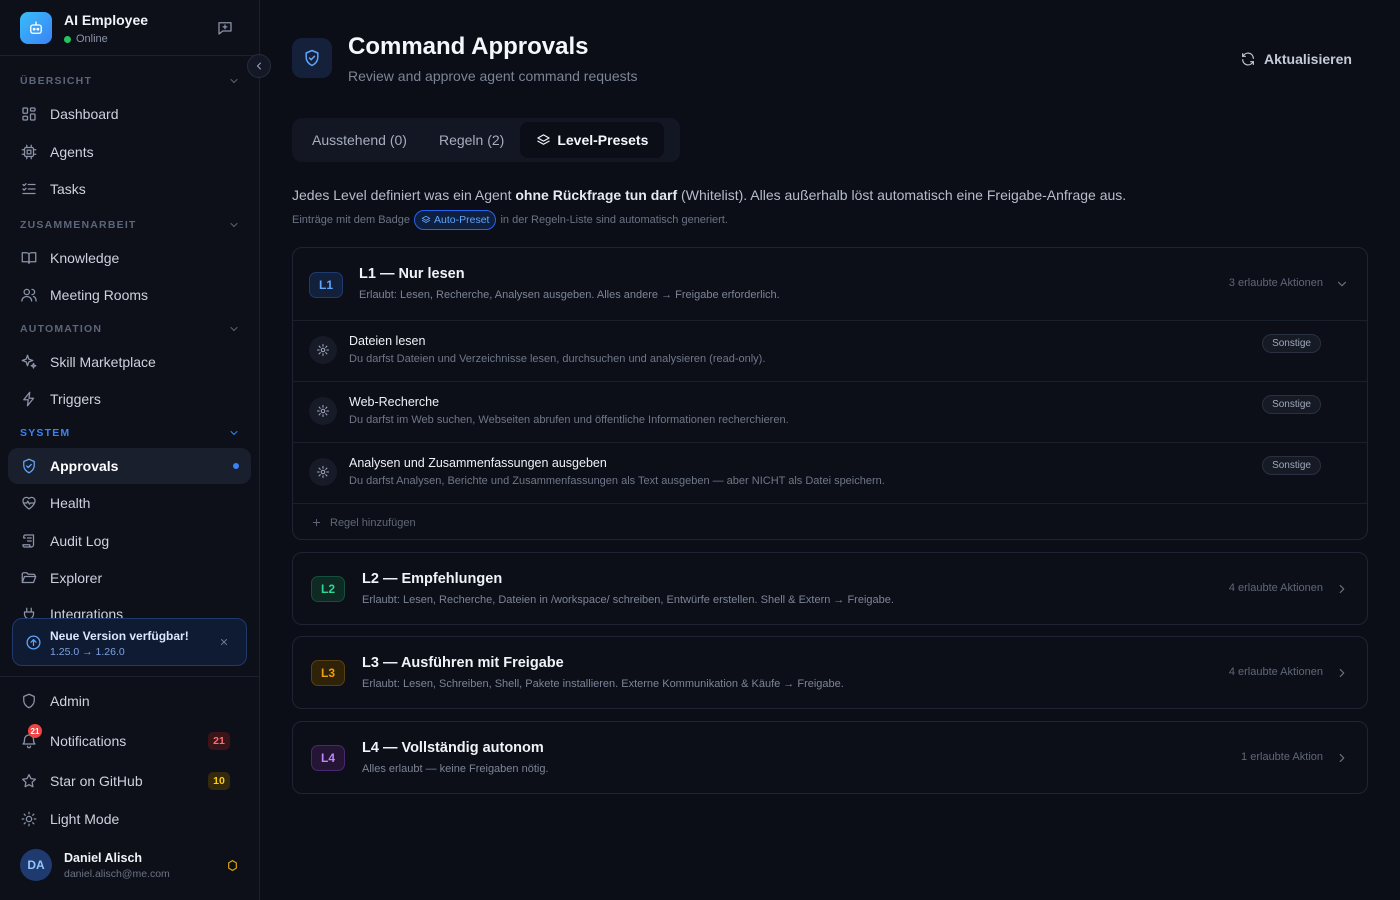 The image size is (1400, 900). What do you see at coordinates (29, 295) in the screenshot?
I see `users-icon` at bounding box center [29, 295].